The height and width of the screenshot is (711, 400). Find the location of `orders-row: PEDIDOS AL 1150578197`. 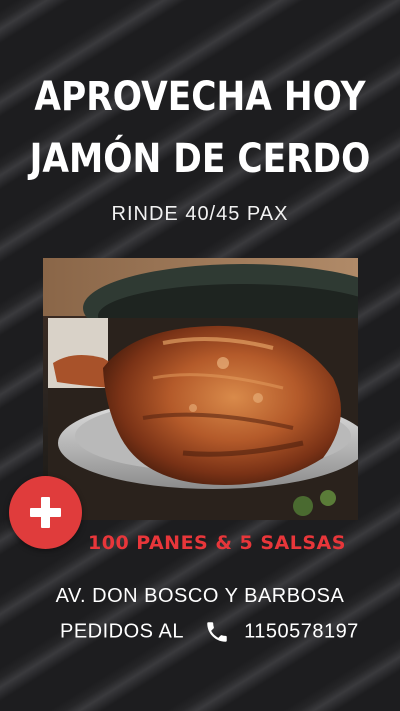

orders-row: PEDIDOS AL 1150578197 is located at coordinates (209, 633).